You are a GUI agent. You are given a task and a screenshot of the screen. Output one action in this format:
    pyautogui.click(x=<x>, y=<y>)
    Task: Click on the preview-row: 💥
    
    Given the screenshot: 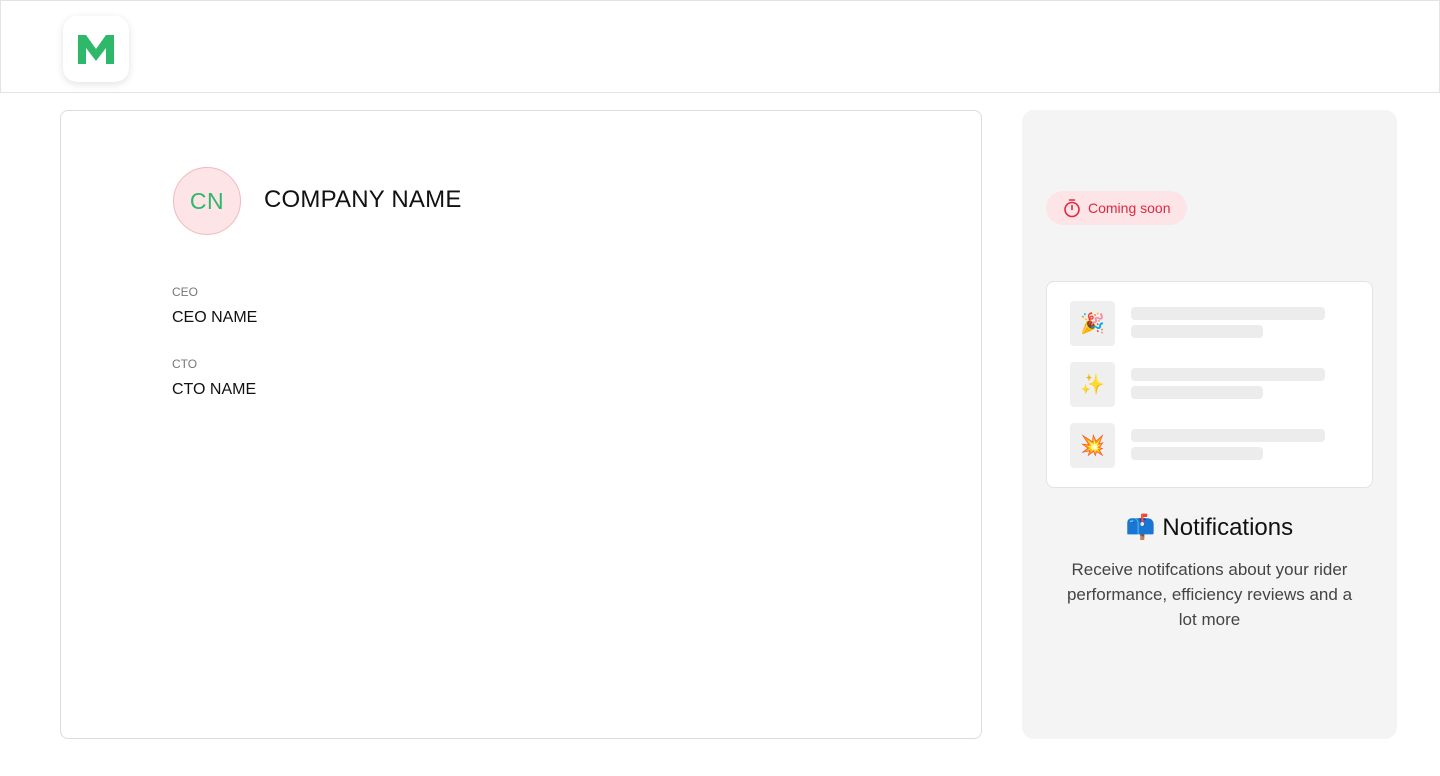 What is the action you would take?
    pyautogui.click(x=1215, y=445)
    